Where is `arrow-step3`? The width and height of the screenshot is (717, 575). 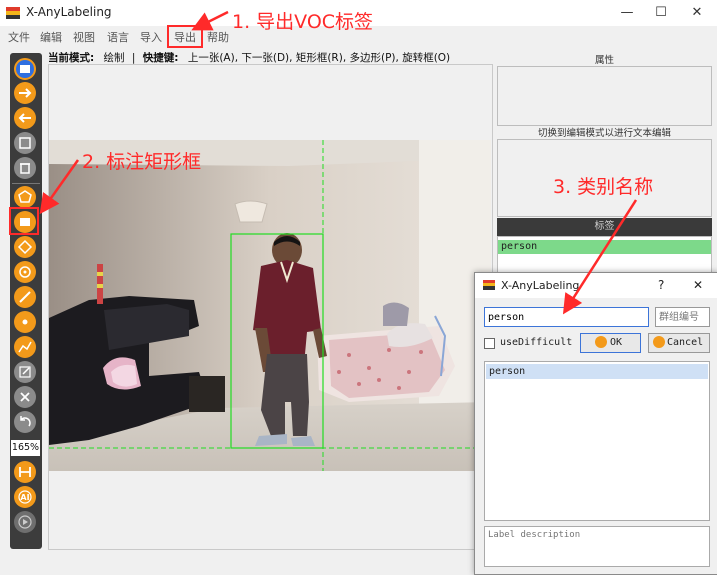 arrow-step3 is located at coordinates (600, 257).